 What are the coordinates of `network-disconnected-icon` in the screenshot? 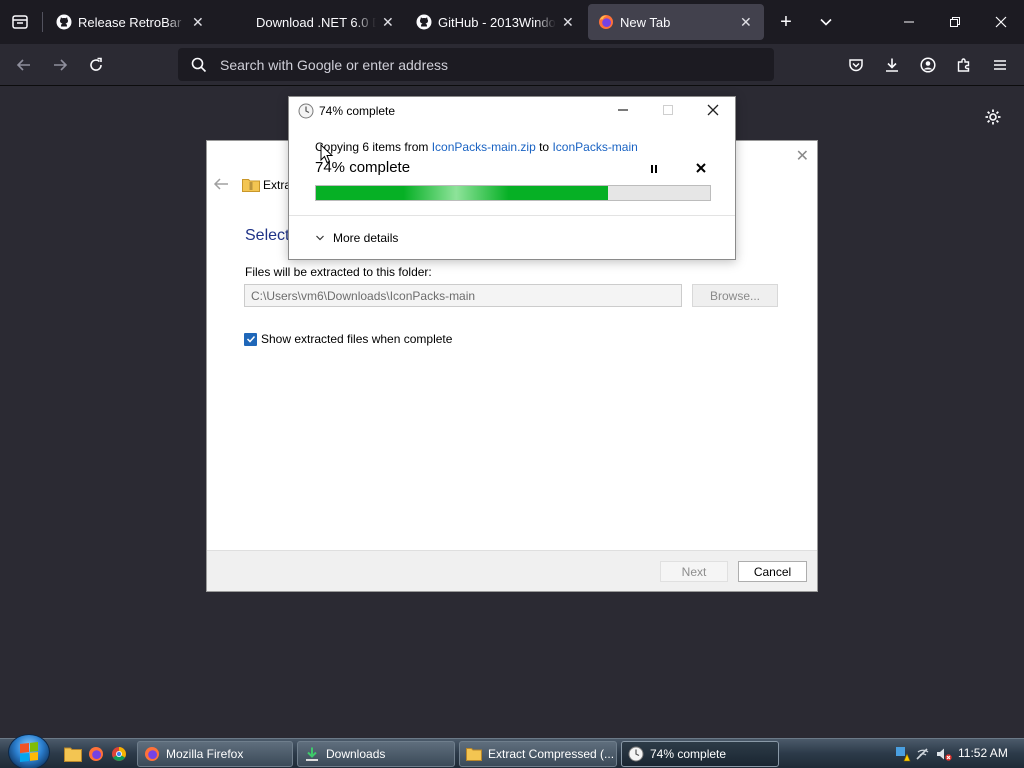 It's located at (923, 754).